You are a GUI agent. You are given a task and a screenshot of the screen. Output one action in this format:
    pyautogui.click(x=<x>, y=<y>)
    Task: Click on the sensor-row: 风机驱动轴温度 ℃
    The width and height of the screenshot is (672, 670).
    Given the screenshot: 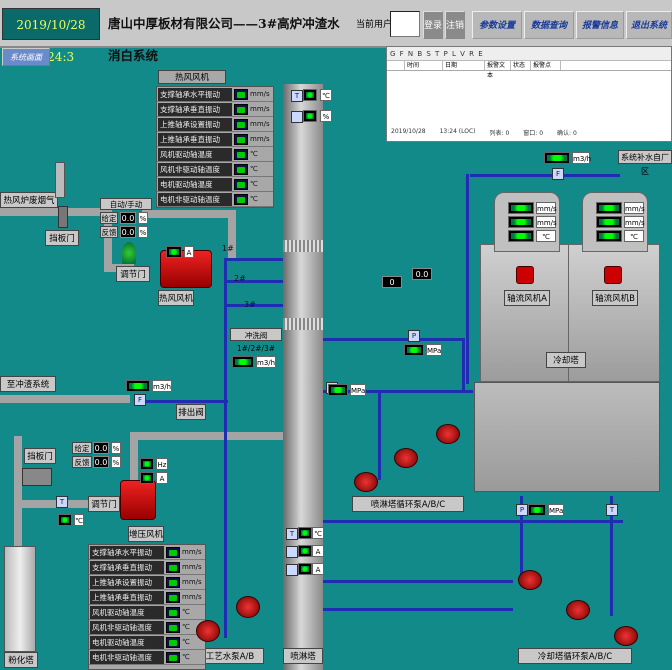 What is the action you would take?
    pyautogui.click(x=147, y=612)
    